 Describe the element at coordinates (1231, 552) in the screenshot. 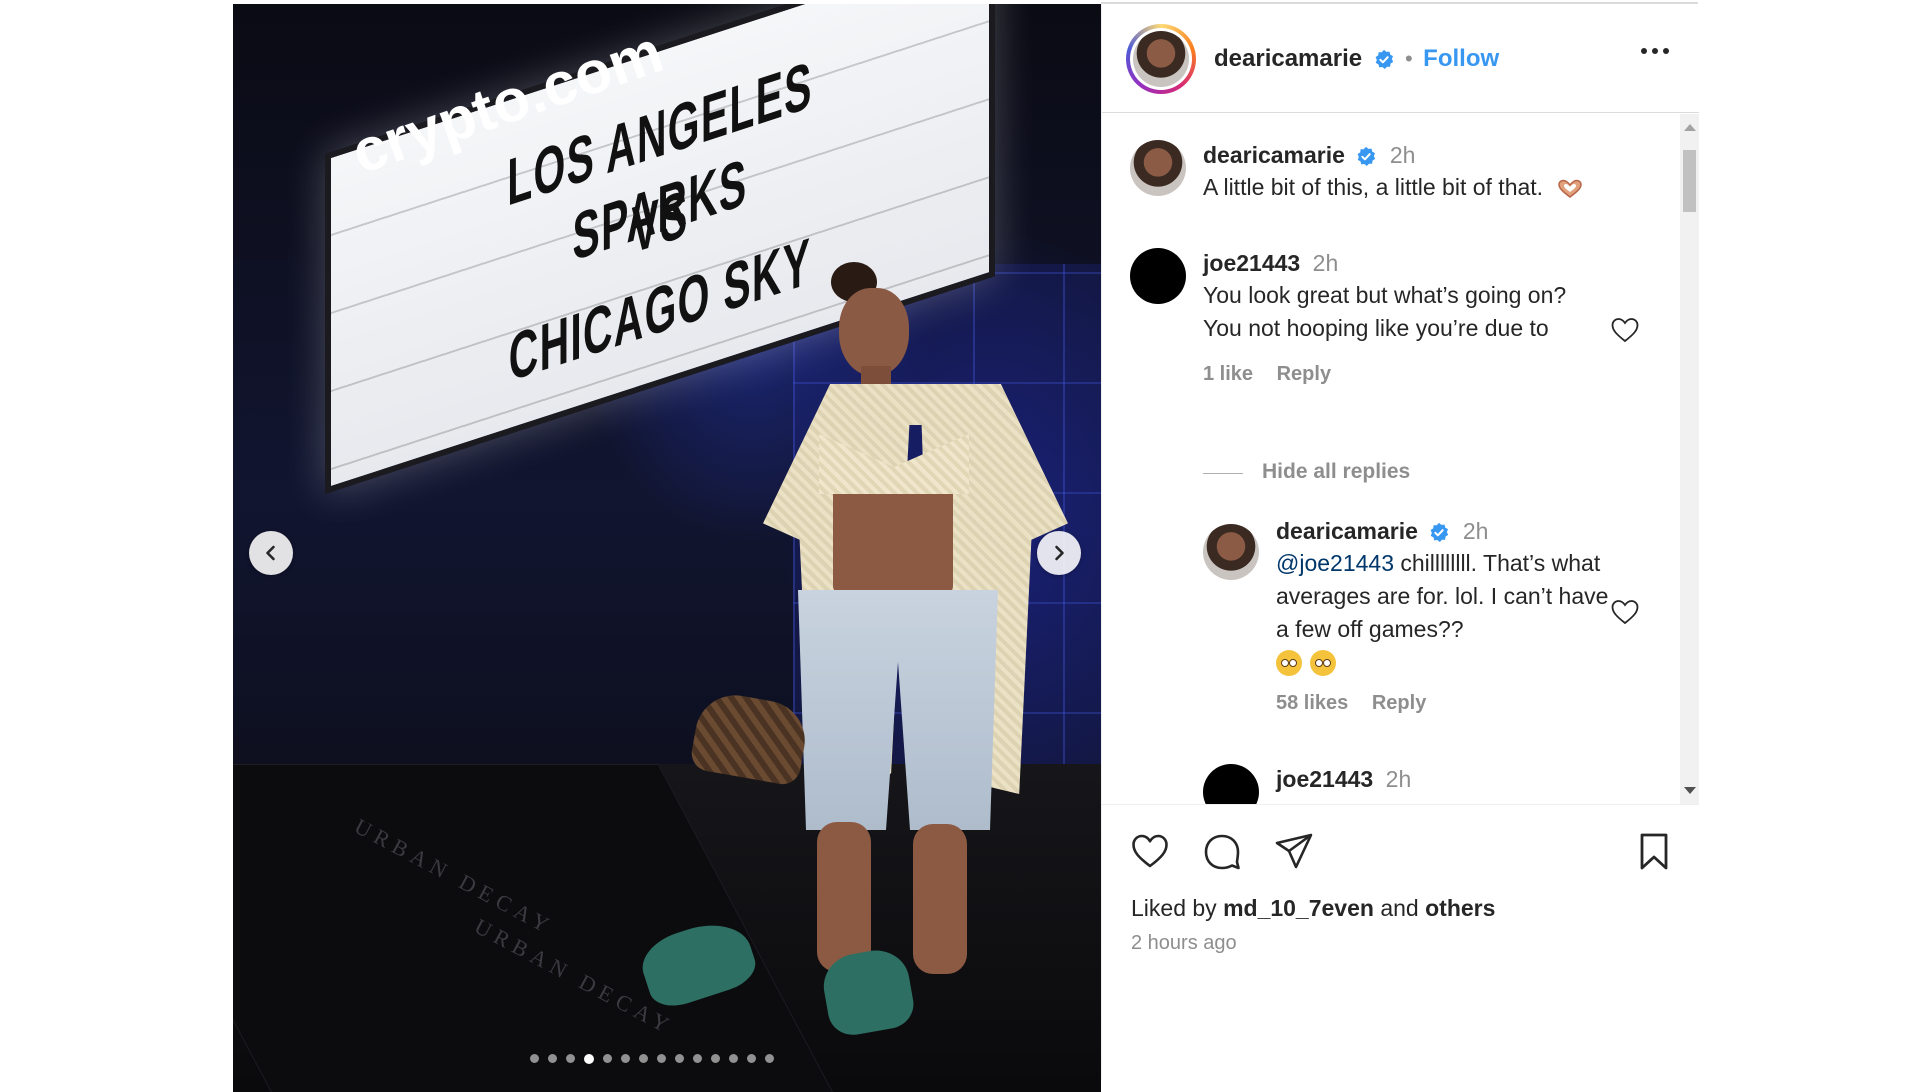

I see `reply-avatar` at that location.